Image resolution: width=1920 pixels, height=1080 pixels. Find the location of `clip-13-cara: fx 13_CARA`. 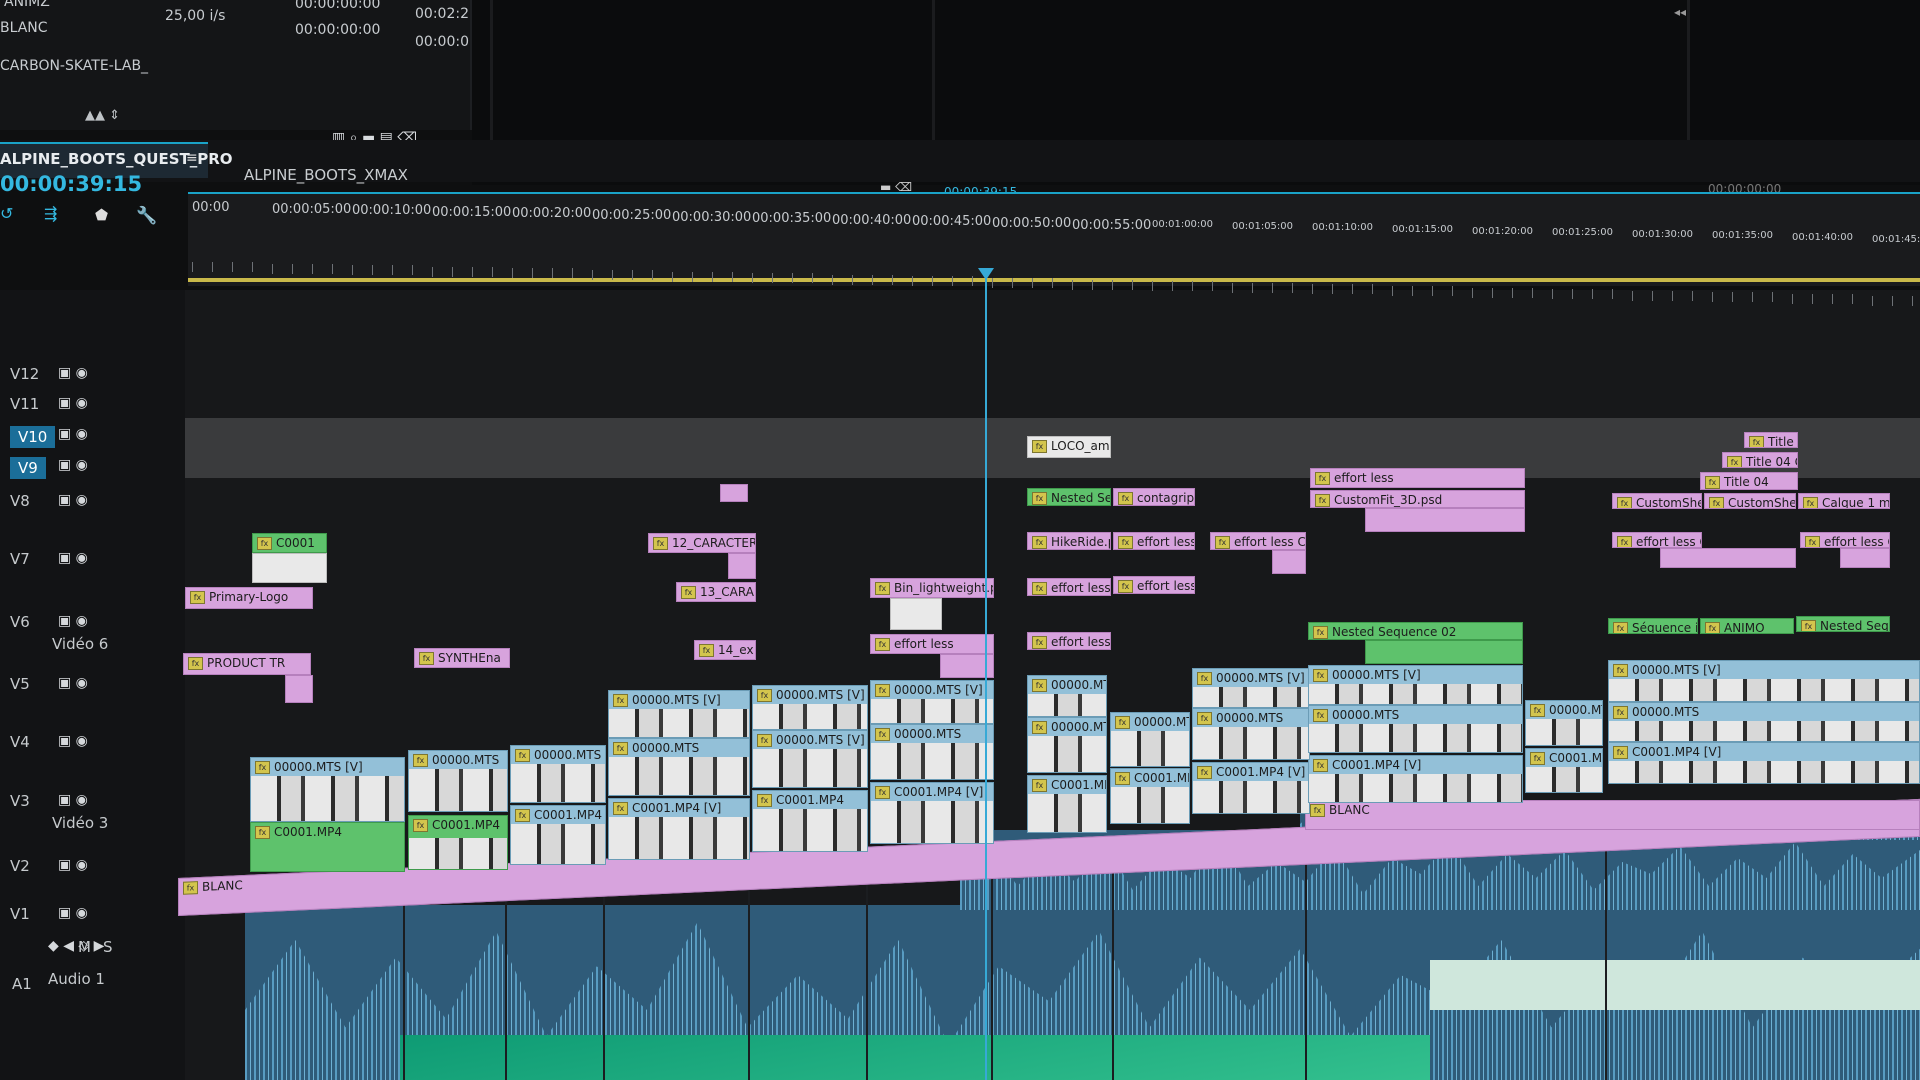

clip-13-cara: fx 13_CARA is located at coordinates (716, 592).